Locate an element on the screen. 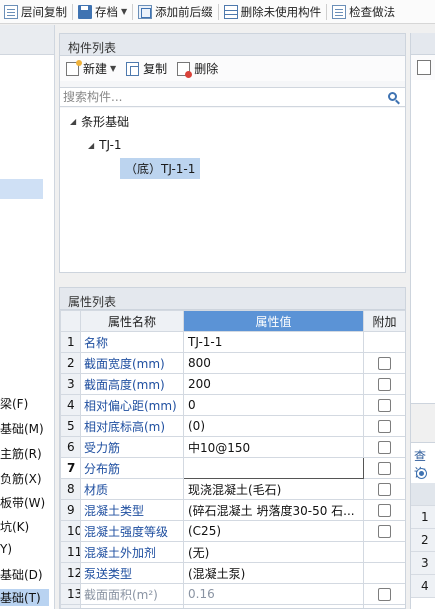 The image size is (435, 609). tree-node-tj1: ◢ TJ-1 is located at coordinates (105, 145).